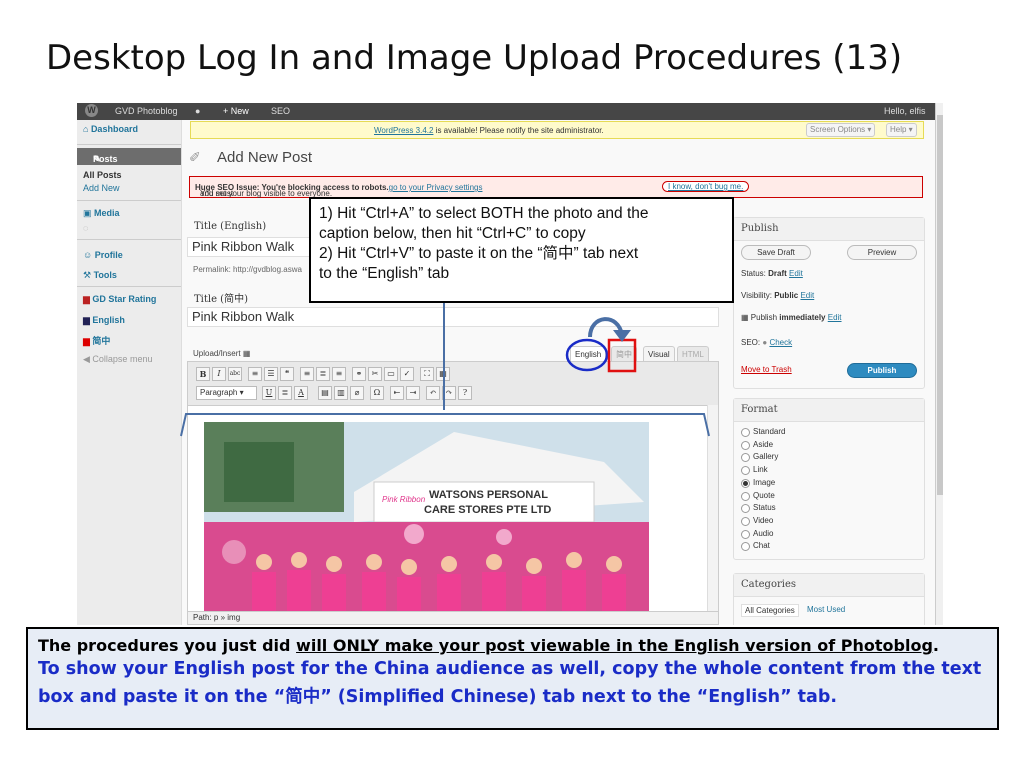 This screenshot has height=768, width=1024. Describe the element at coordinates (436, 187) in the screenshot. I see `privacy-settings-link: go to your Privacy settings` at that location.